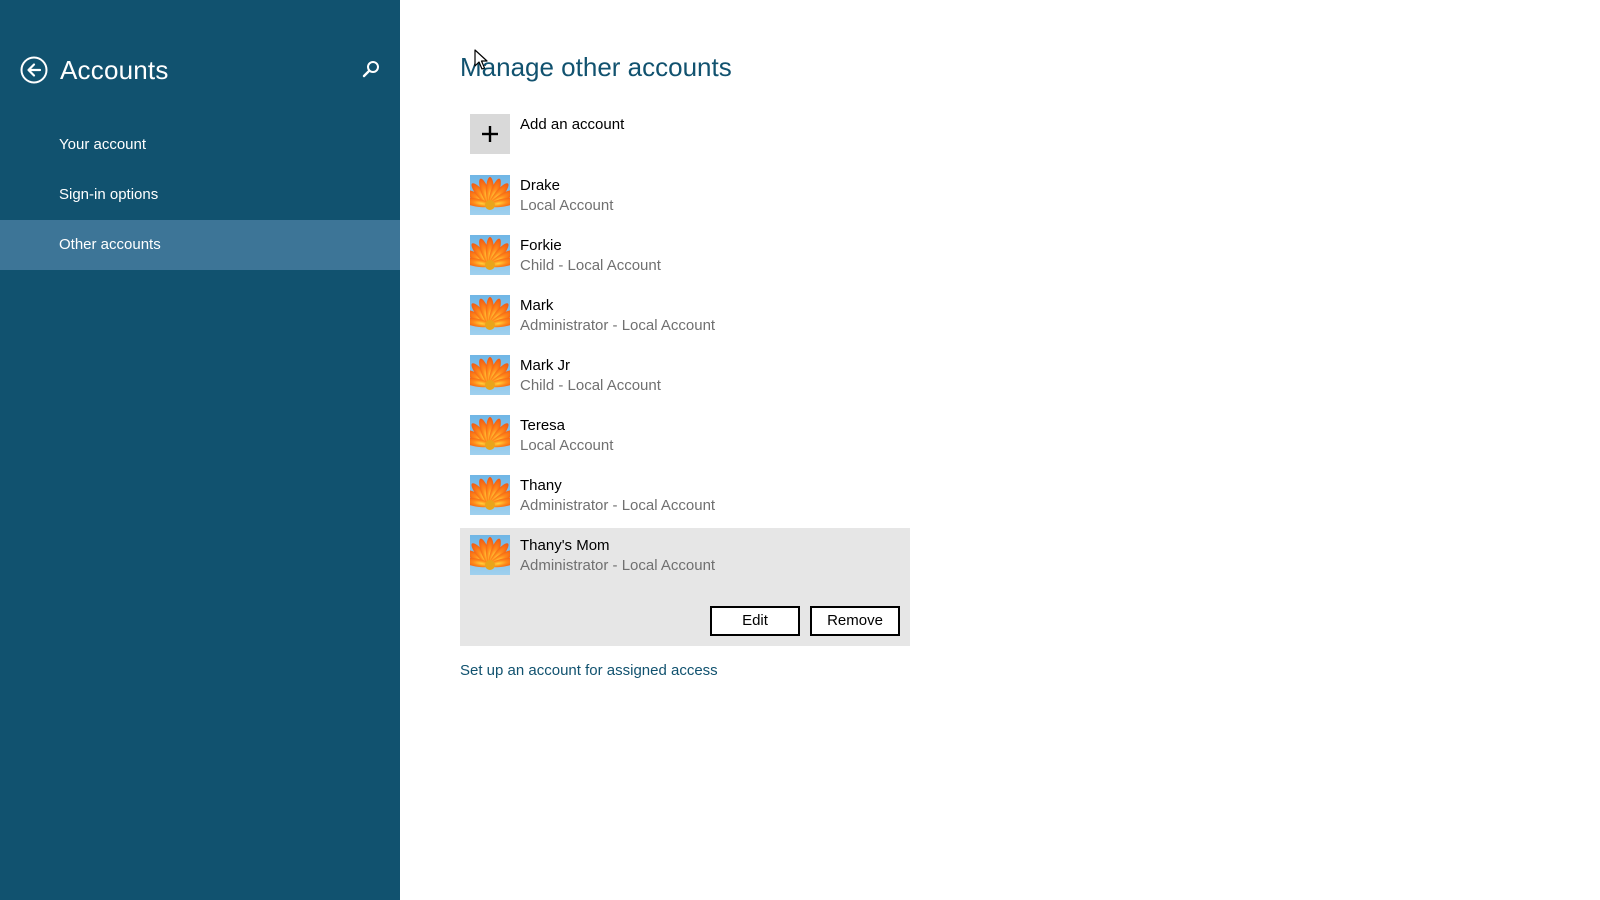 The width and height of the screenshot is (1600, 900). What do you see at coordinates (541, 485) in the screenshot?
I see `account-name: Thany` at bounding box center [541, 485].